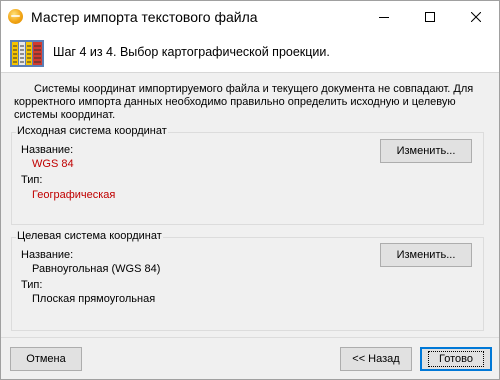  I want to click on finish-button: Готово, so click(456, 359).